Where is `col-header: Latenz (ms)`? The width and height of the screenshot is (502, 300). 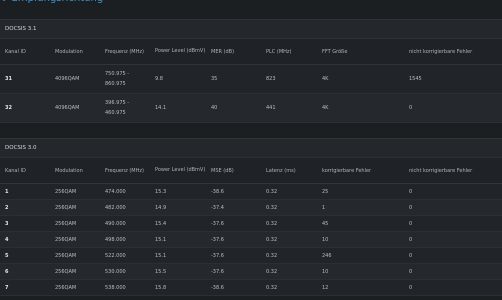 col-header: Latenz (ms) is located at coordinates (289, 171).